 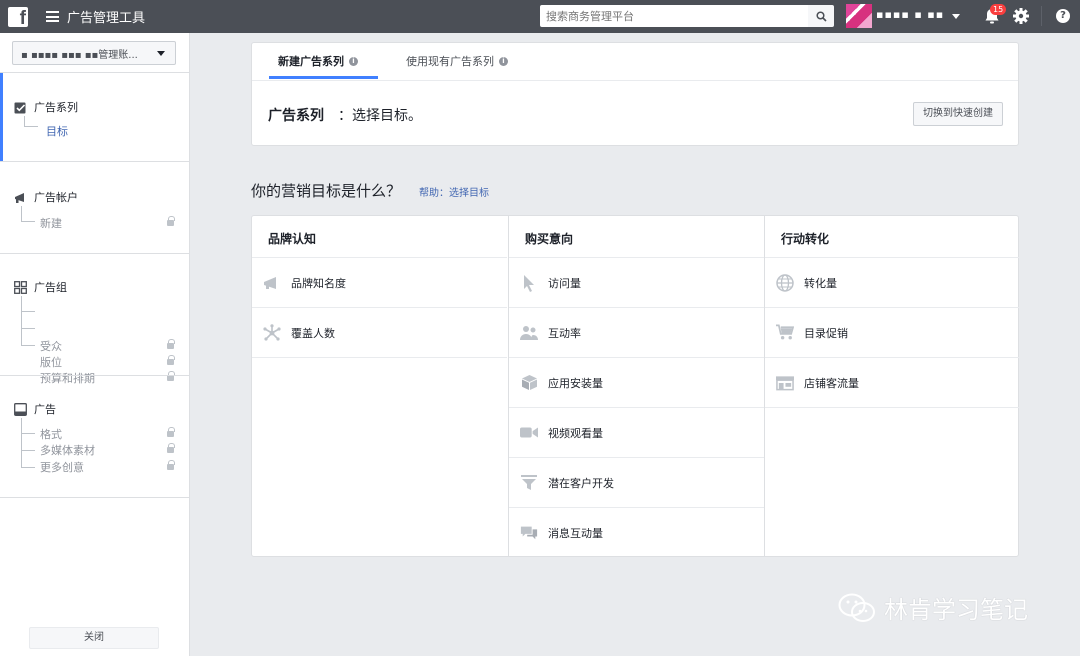 I want to click on objective-store-traffic: 店铺客流量, so click(x=892, y=382).